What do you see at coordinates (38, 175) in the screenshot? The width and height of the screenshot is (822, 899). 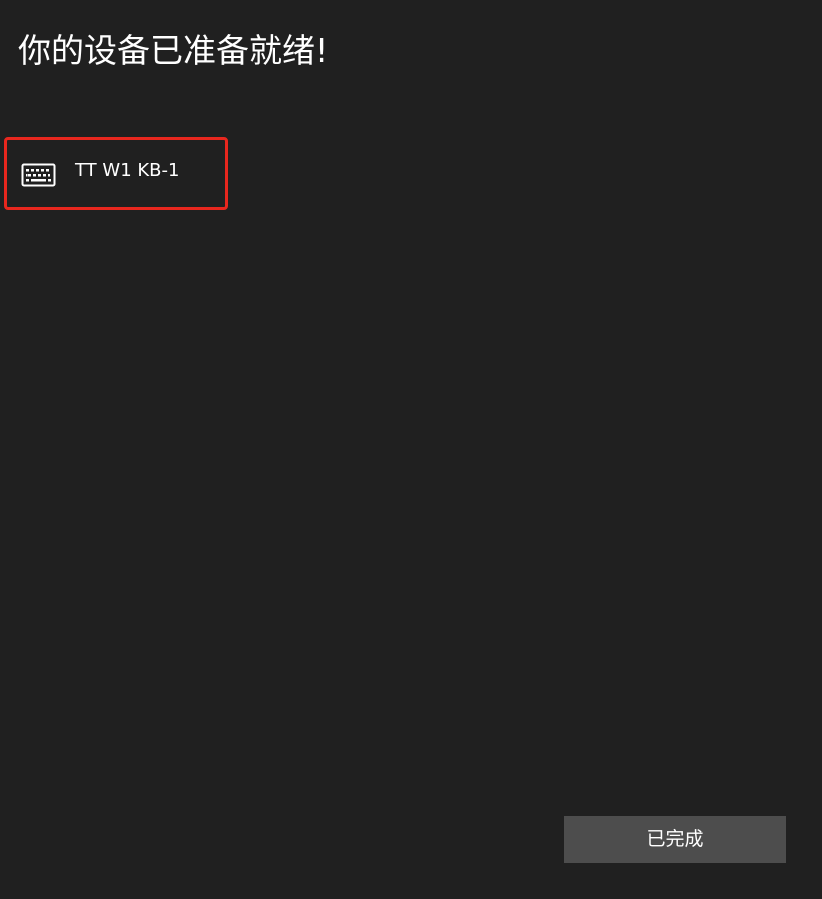 I see `keyboard-icon` at bounding box center [38, 175].